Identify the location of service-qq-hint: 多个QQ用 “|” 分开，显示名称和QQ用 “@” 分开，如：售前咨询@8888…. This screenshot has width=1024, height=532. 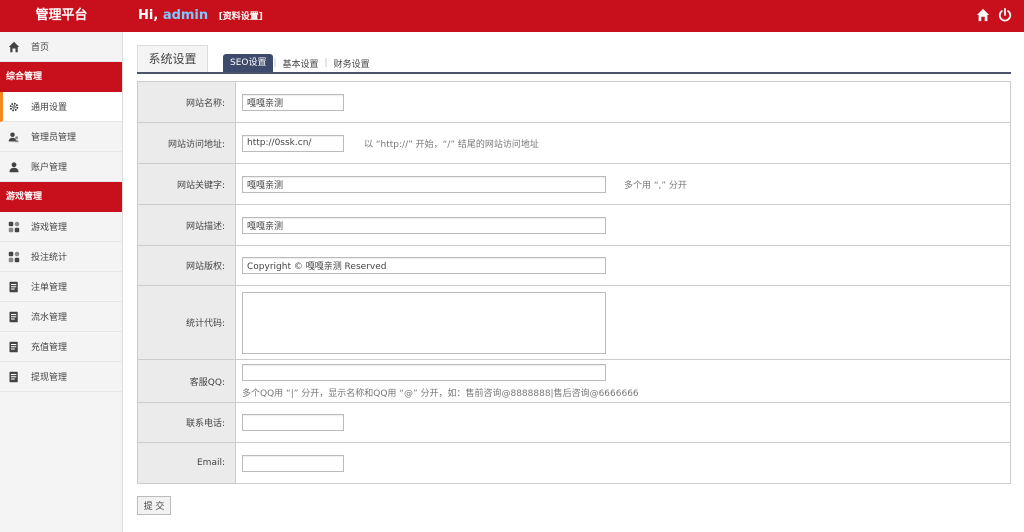
(440, 393).